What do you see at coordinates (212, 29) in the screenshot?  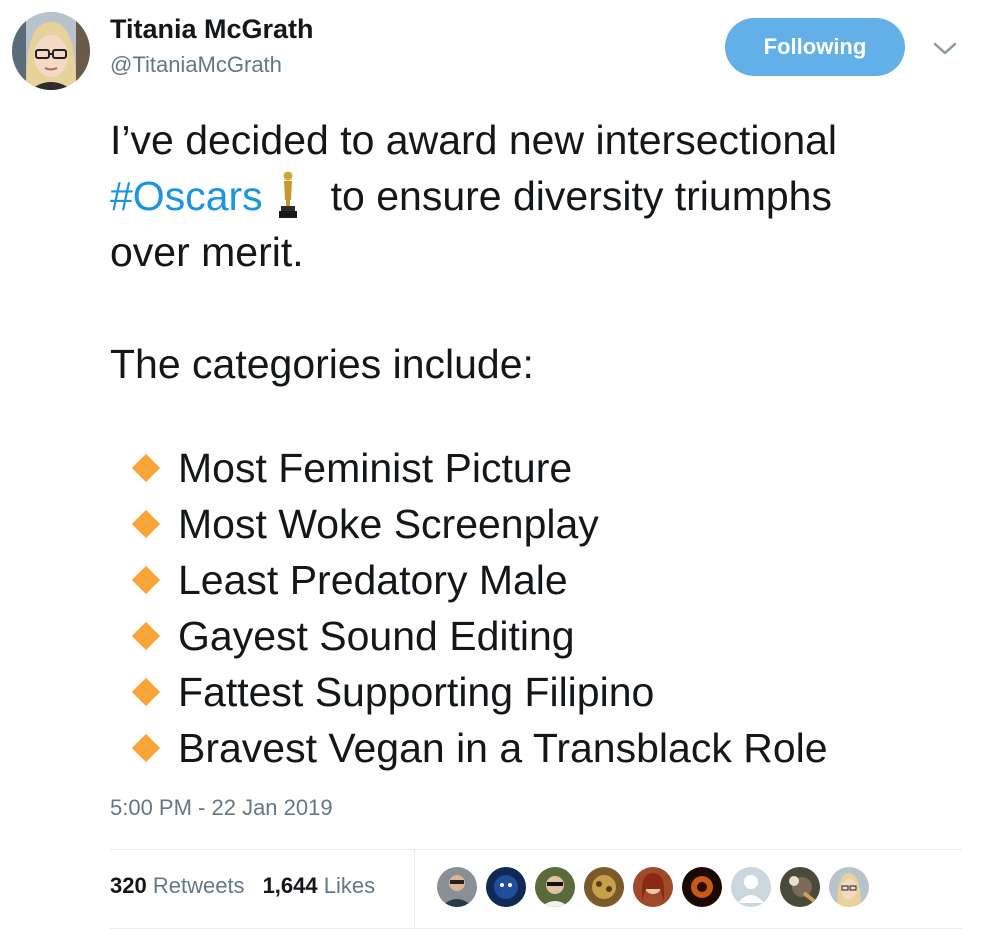 I see `author-name: Titania McGrath` at bounding box center [212, 29].